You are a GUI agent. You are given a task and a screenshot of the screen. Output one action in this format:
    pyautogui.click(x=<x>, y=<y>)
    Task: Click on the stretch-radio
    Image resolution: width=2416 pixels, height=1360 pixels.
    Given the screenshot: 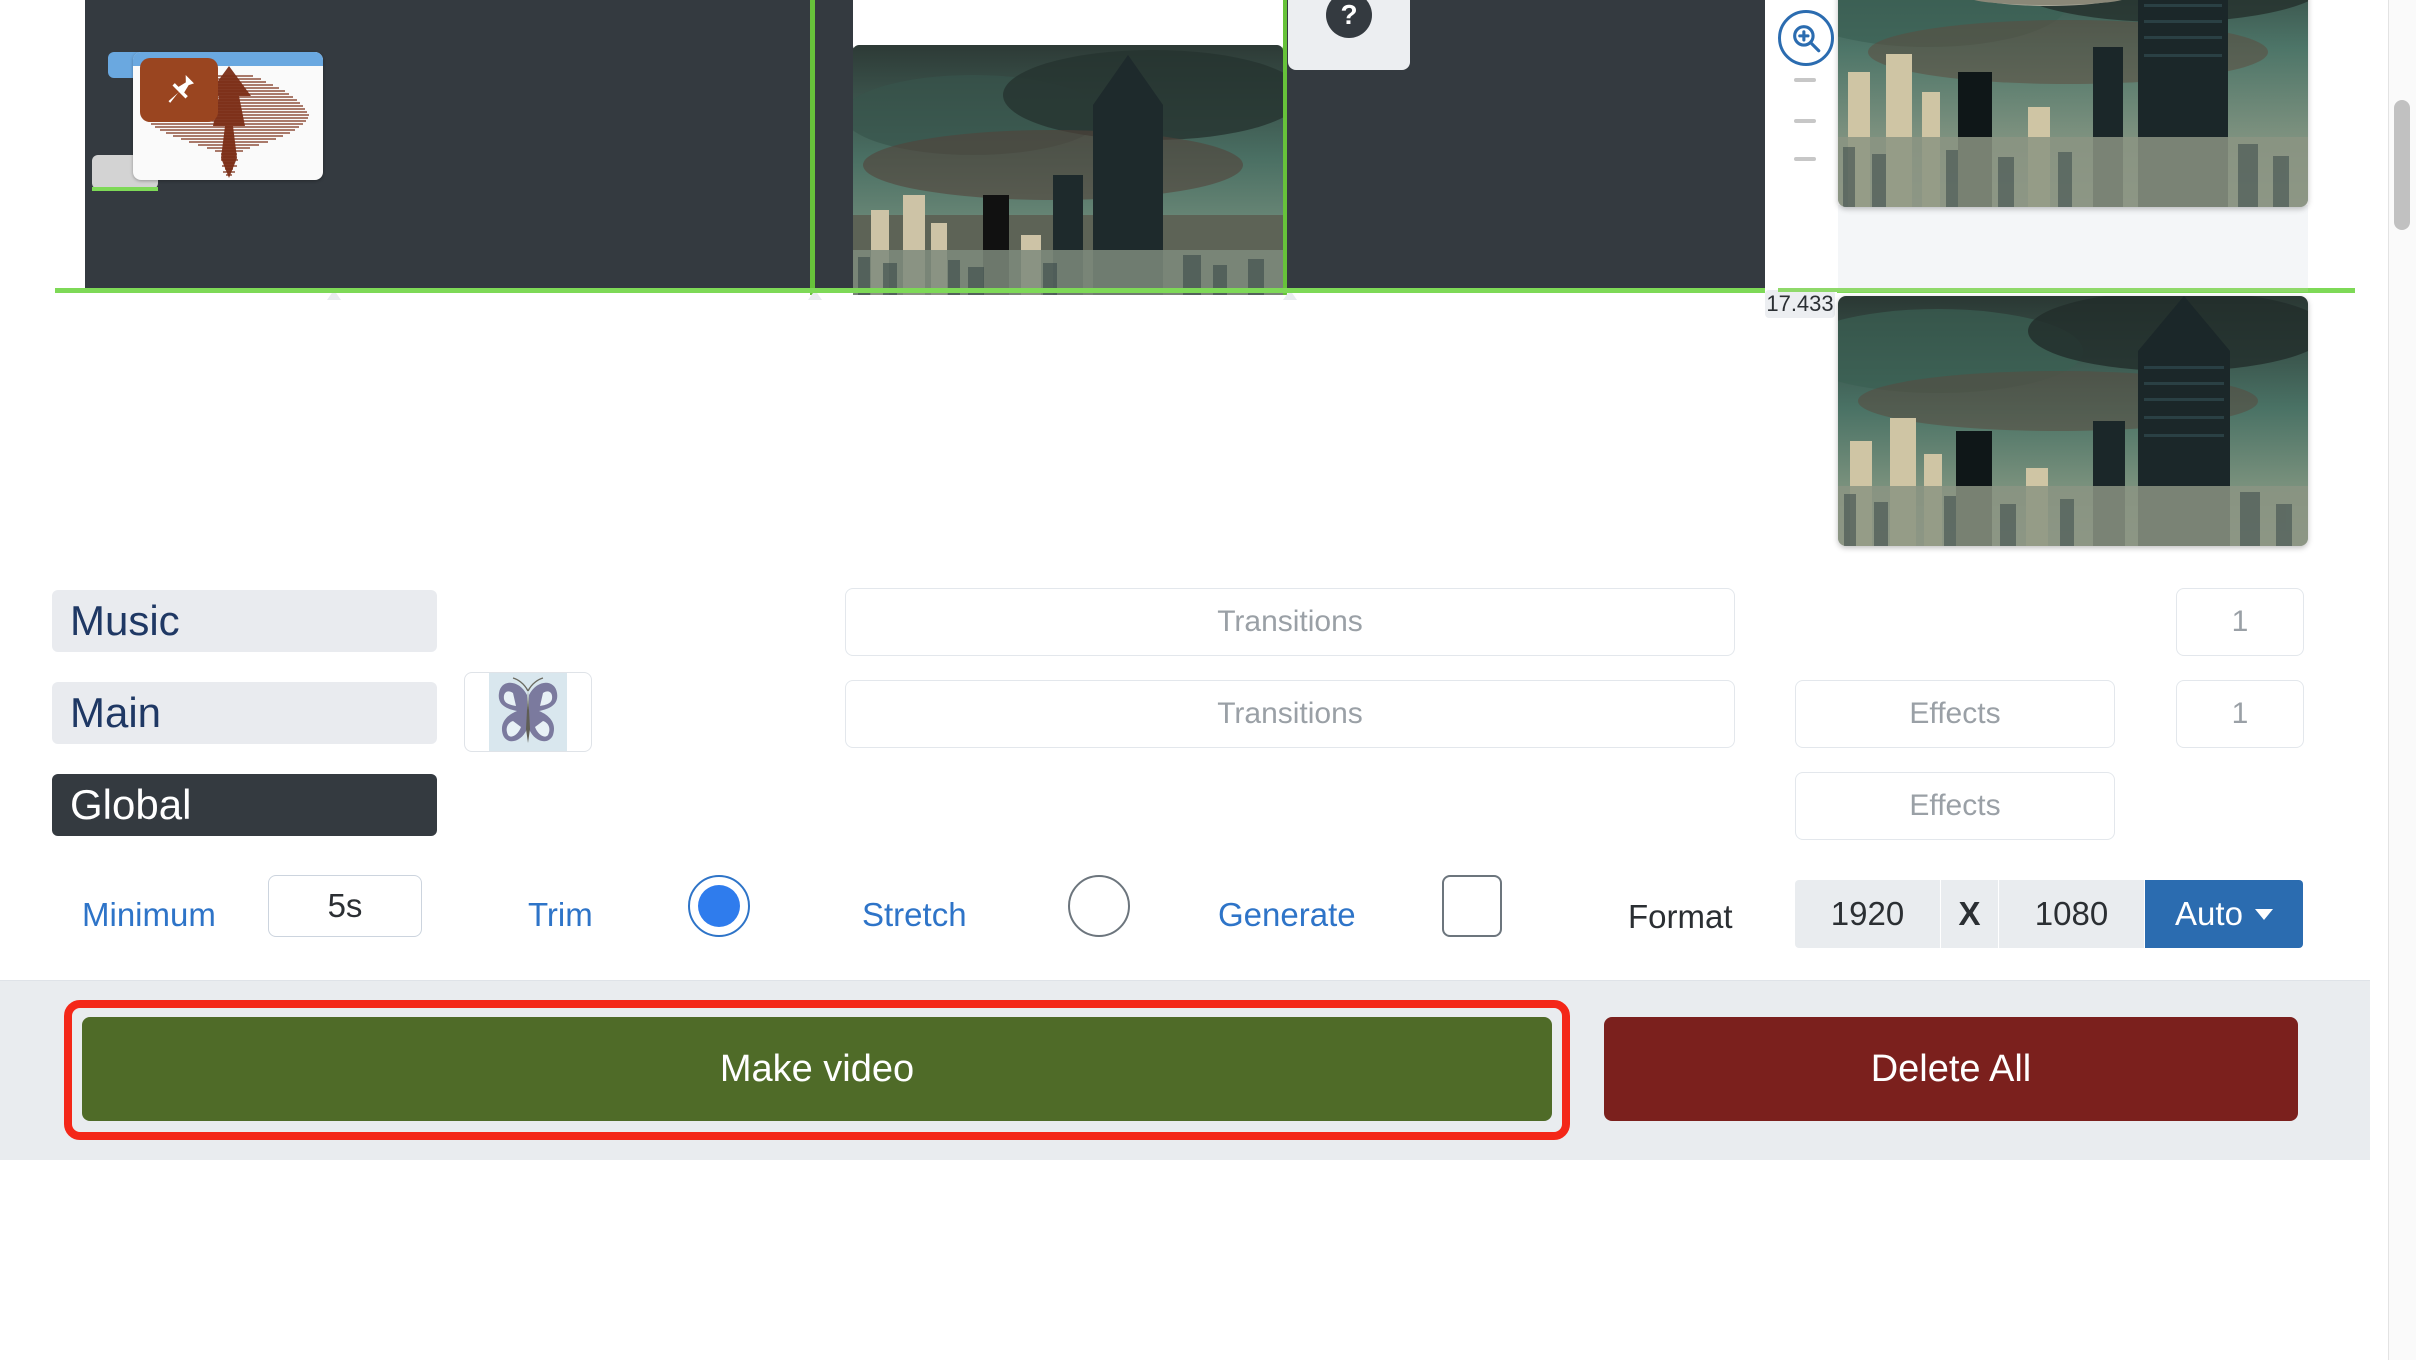 What is the action you would take?
    pyautogui.click(x=1099, y=906)
    